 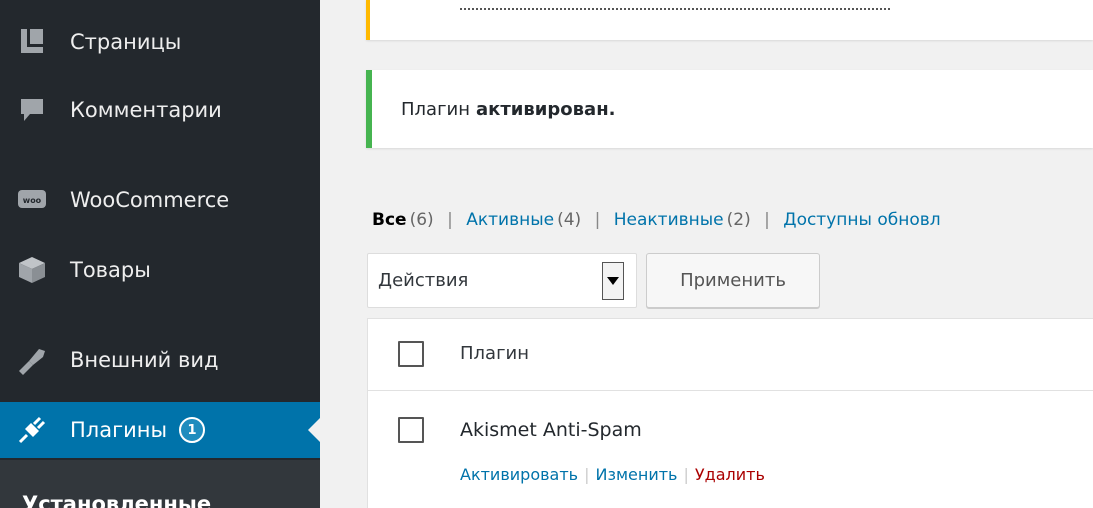 What do you see at coordinates (116, 500) in the screenshot?
I see `submenu-item-installed: Установленные` at bounding box center [116, 500].